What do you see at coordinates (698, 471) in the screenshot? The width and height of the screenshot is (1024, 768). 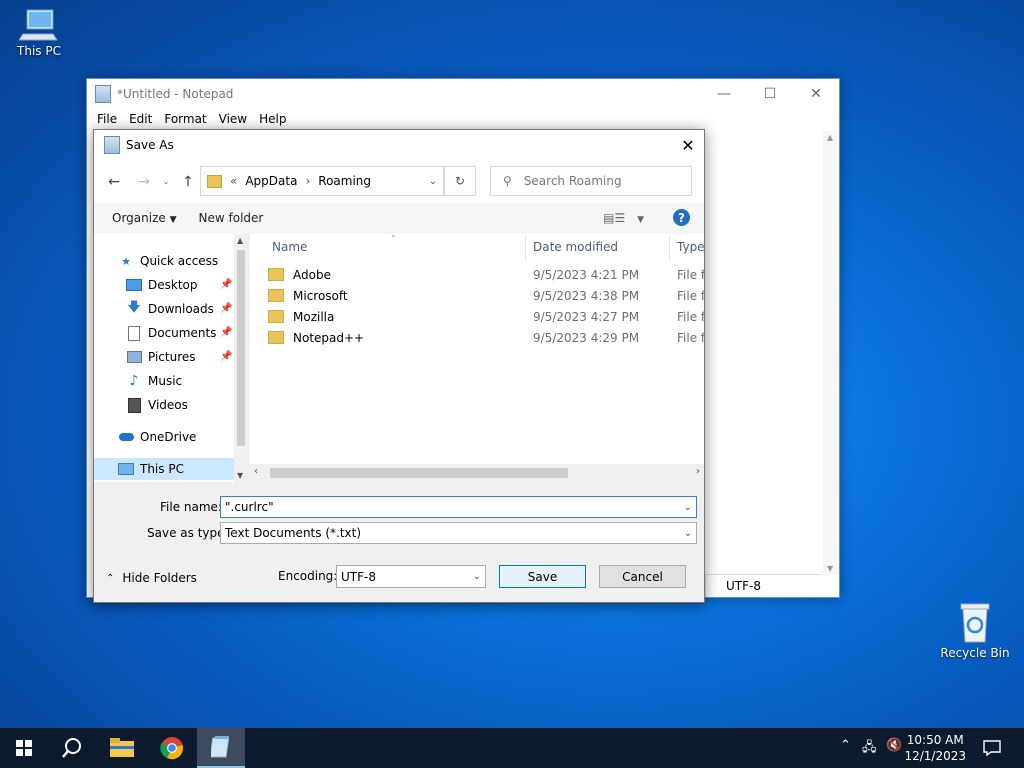 I see `scroll-right-icon: ›` at bounding box center [698, 471].